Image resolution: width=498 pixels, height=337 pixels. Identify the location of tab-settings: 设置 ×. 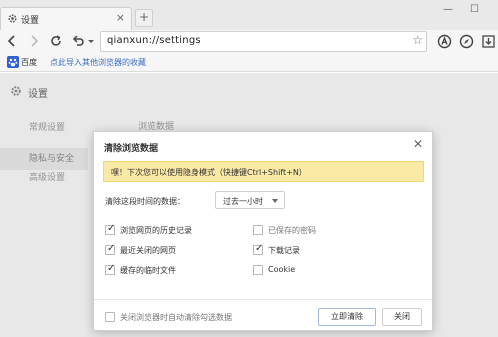
(66, 18).